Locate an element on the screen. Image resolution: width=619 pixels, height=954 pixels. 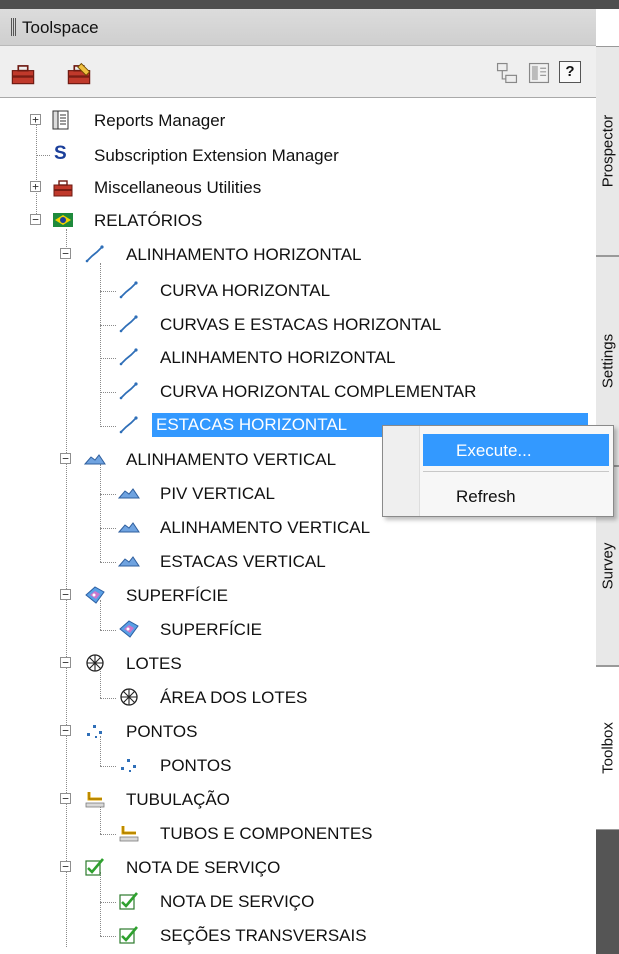
tree-item-secoes-transversais: SEÇÕES TRANSVERSAIS is located at coordinates (298, 935).